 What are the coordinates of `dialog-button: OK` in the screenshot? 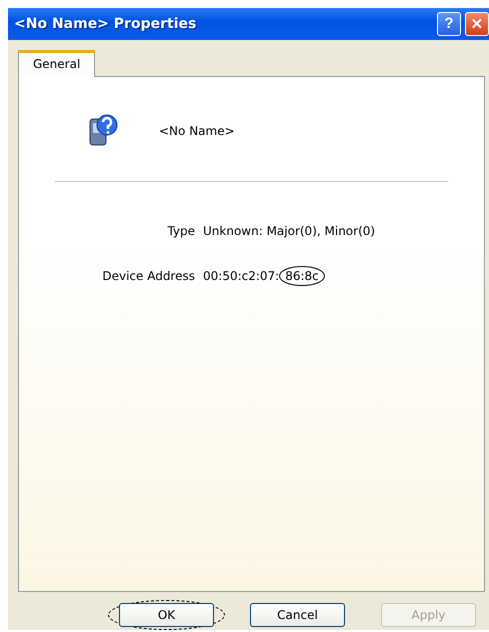 It's located at (166, 615).